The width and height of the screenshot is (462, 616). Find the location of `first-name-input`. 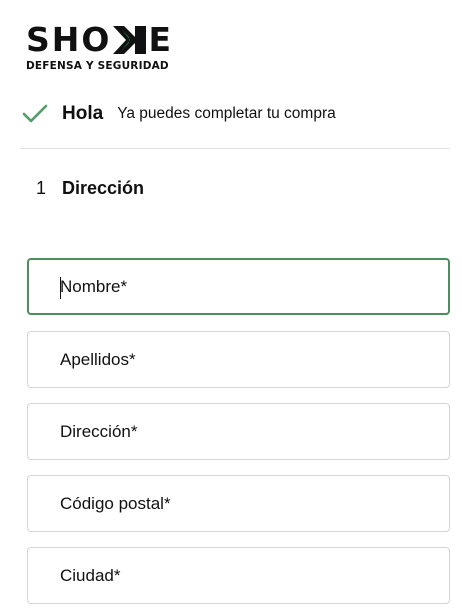

first-name-input is located at coordinates (238, 286).